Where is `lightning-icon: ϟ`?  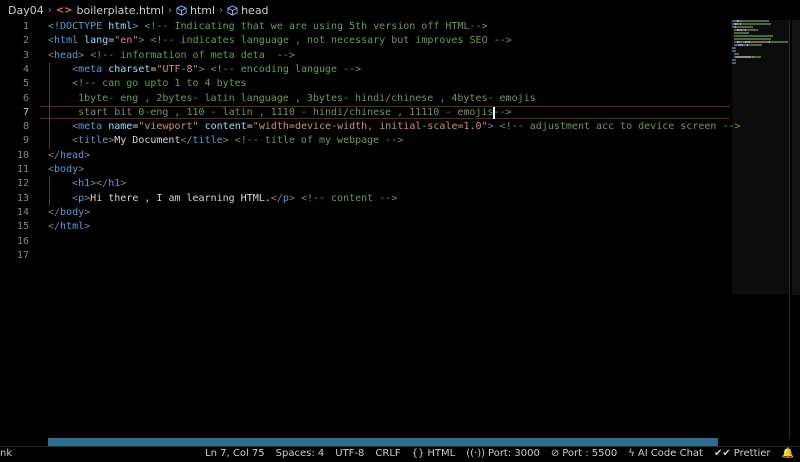
lightning-icon: ϟ is located at coordinates (631, 453).